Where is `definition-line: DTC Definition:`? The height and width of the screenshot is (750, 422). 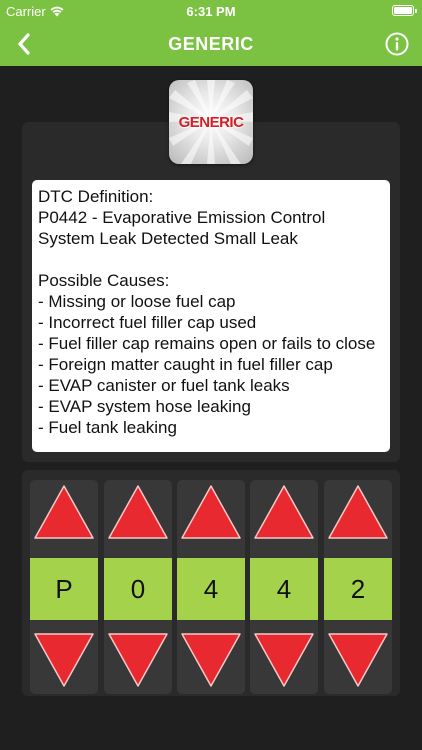 definition-line: DTC Definition: is located at coordinates (96, 196).